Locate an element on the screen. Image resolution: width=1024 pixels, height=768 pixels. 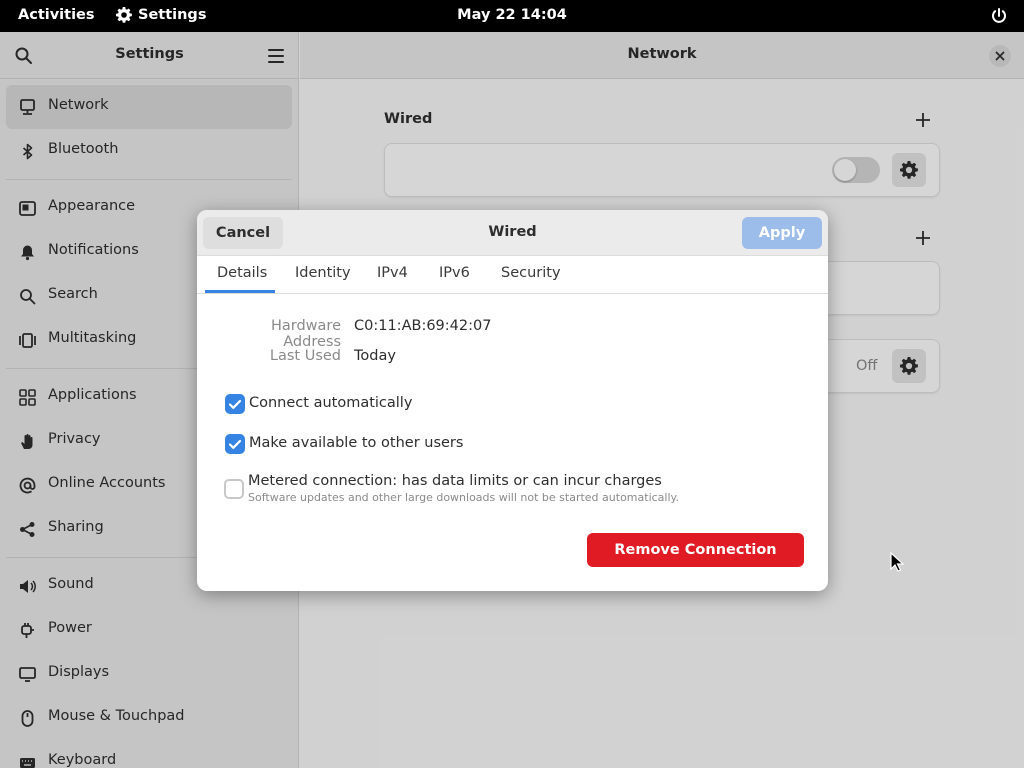
app-menu-label: Settings is located at coordinates (172, 15).